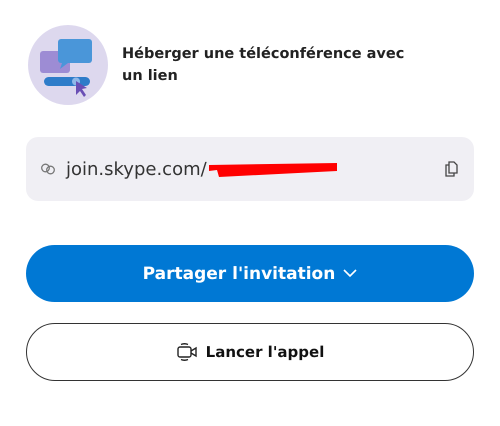 The image size is (500, 426). I want to click on chevron-down-icon, so click(350, 273).